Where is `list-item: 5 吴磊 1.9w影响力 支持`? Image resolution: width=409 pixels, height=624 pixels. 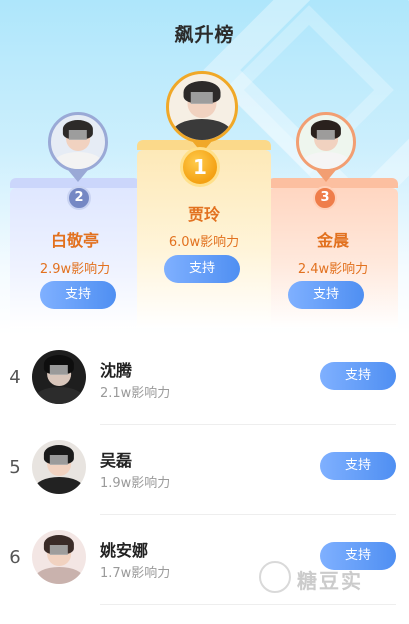
list-item: 5 吴磊 1.9w影响力 支持 is located at coordinates (204, 470).